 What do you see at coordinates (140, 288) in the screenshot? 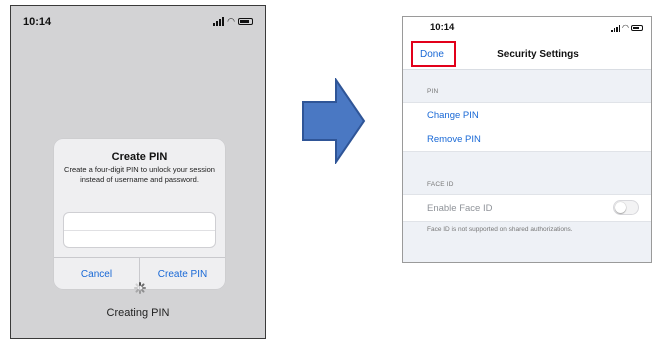
I see `loading-spinner-icon` at bounding box center [140, 288].